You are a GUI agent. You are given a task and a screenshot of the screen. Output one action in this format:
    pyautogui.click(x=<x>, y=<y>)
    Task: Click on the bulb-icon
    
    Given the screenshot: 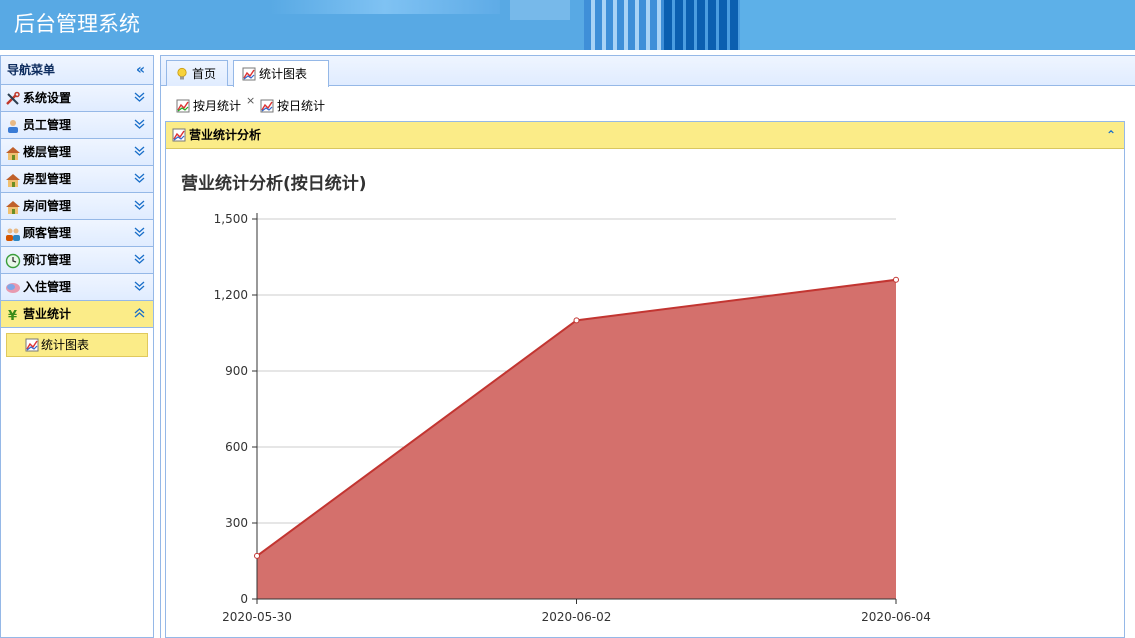 What is the action you would take?
    pyautogui.click(x=182, y=73)
    